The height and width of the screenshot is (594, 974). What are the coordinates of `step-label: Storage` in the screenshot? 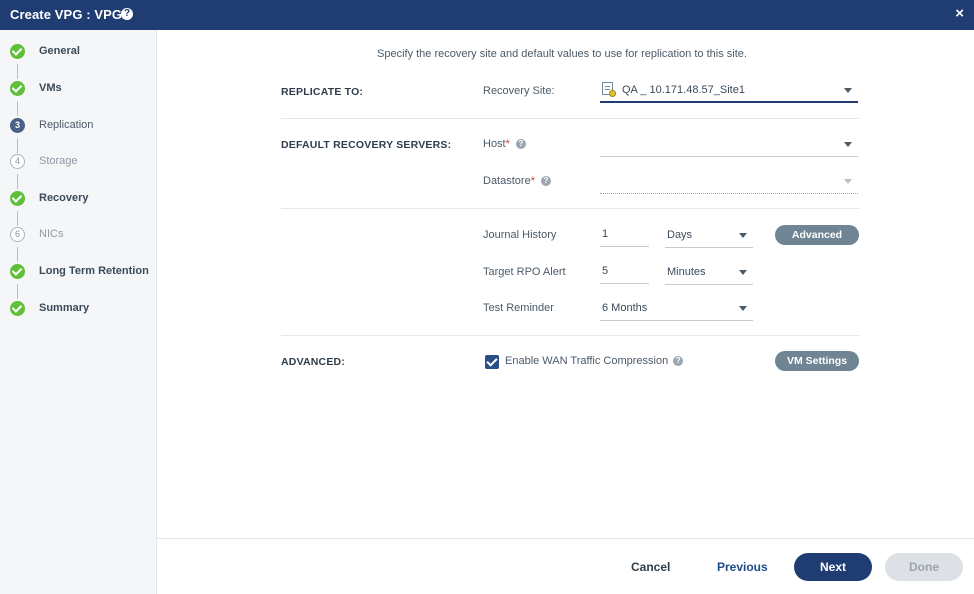 It's located at (58, 161).